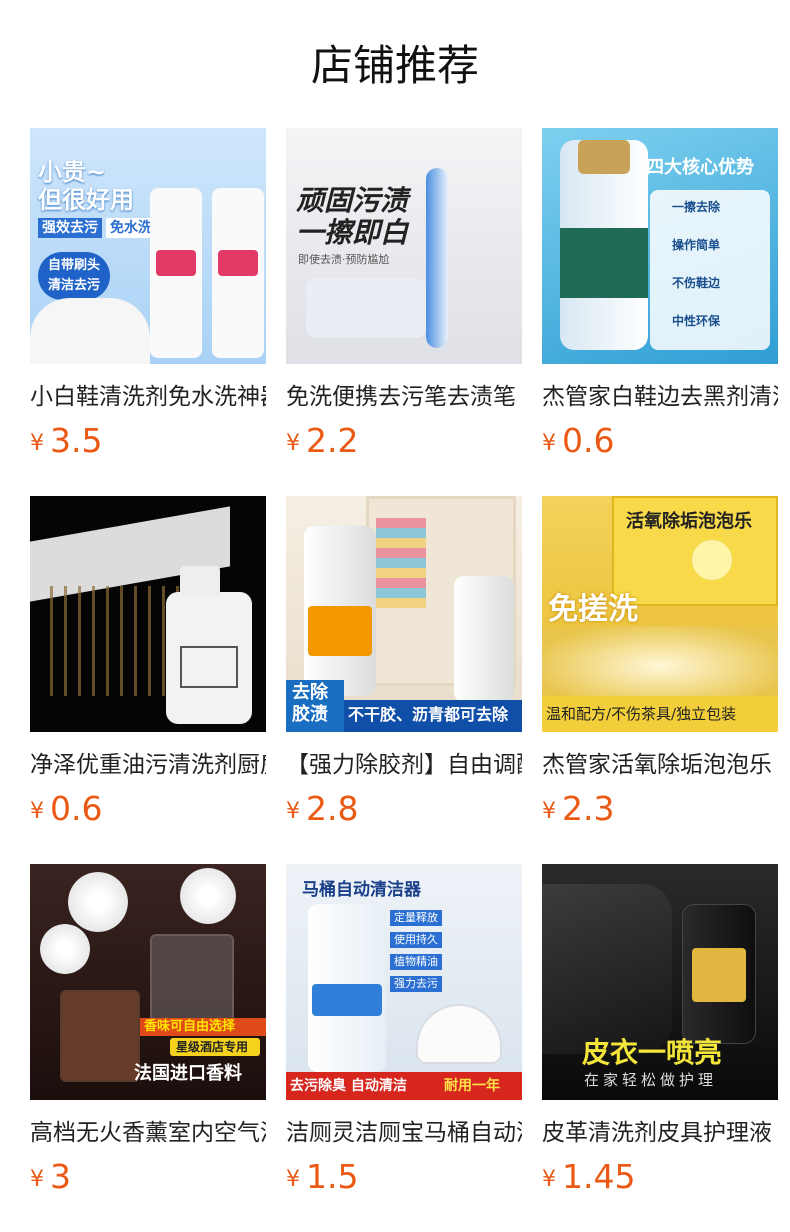  What do you see at coordinates (588, 808) in the screenshot?
I see `price-value: 2.3` at bounding box center [588, 808].